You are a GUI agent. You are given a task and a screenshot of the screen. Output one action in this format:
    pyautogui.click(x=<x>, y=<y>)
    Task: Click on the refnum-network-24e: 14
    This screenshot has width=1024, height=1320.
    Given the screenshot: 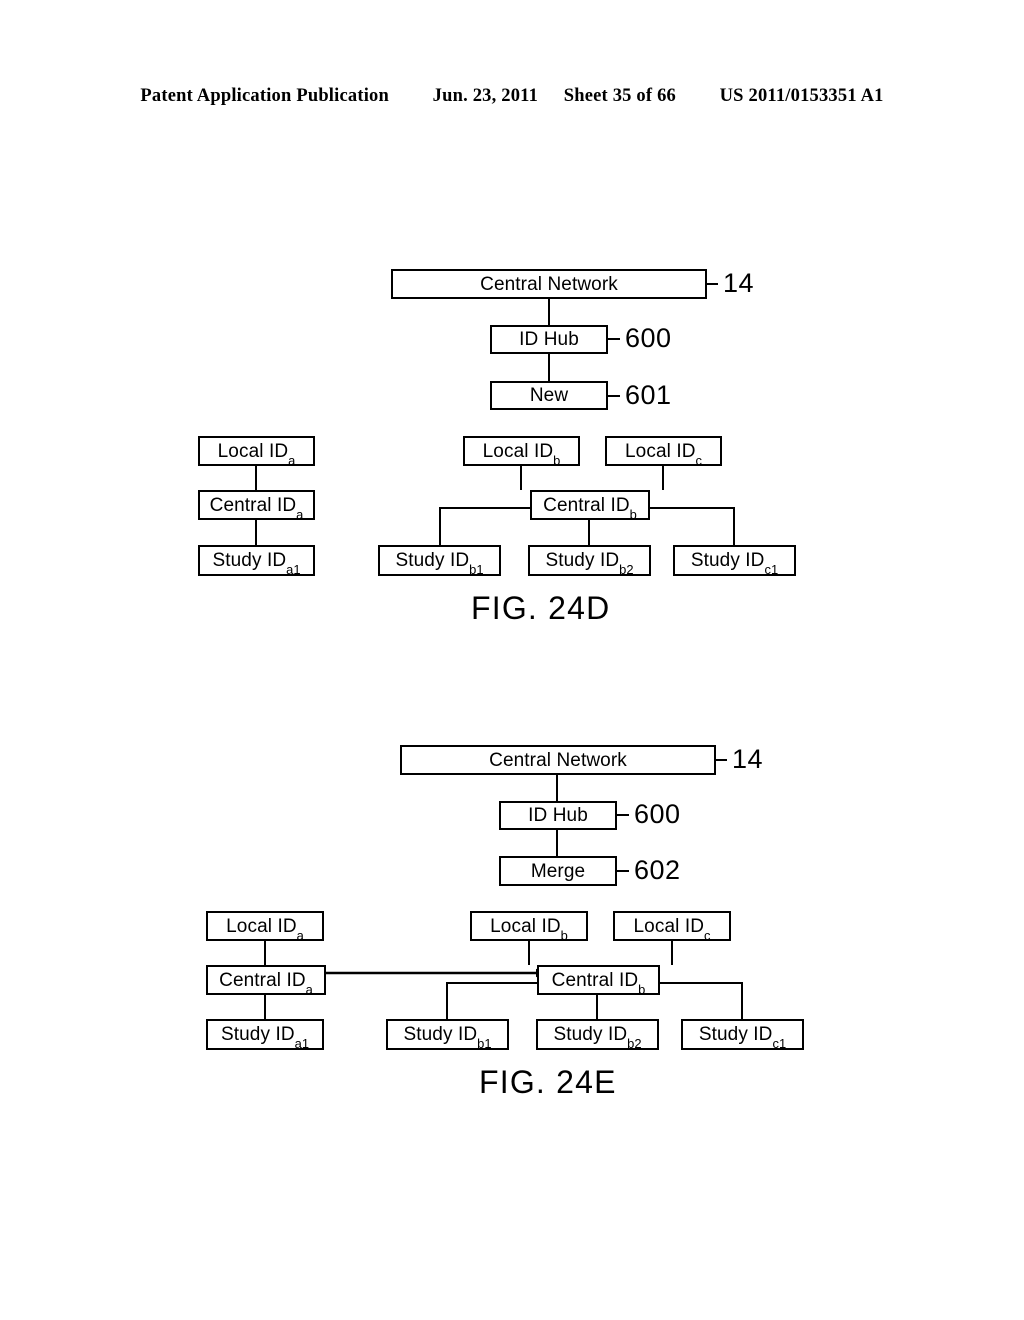 What is the action you would take?
    pyautogui.click(x=748, y=759)
    